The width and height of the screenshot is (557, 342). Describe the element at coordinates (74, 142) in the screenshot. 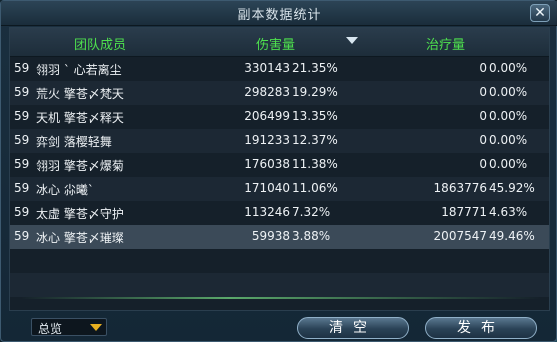

I see `row-member-name: 弈剑 落樱轻舞` at that location.